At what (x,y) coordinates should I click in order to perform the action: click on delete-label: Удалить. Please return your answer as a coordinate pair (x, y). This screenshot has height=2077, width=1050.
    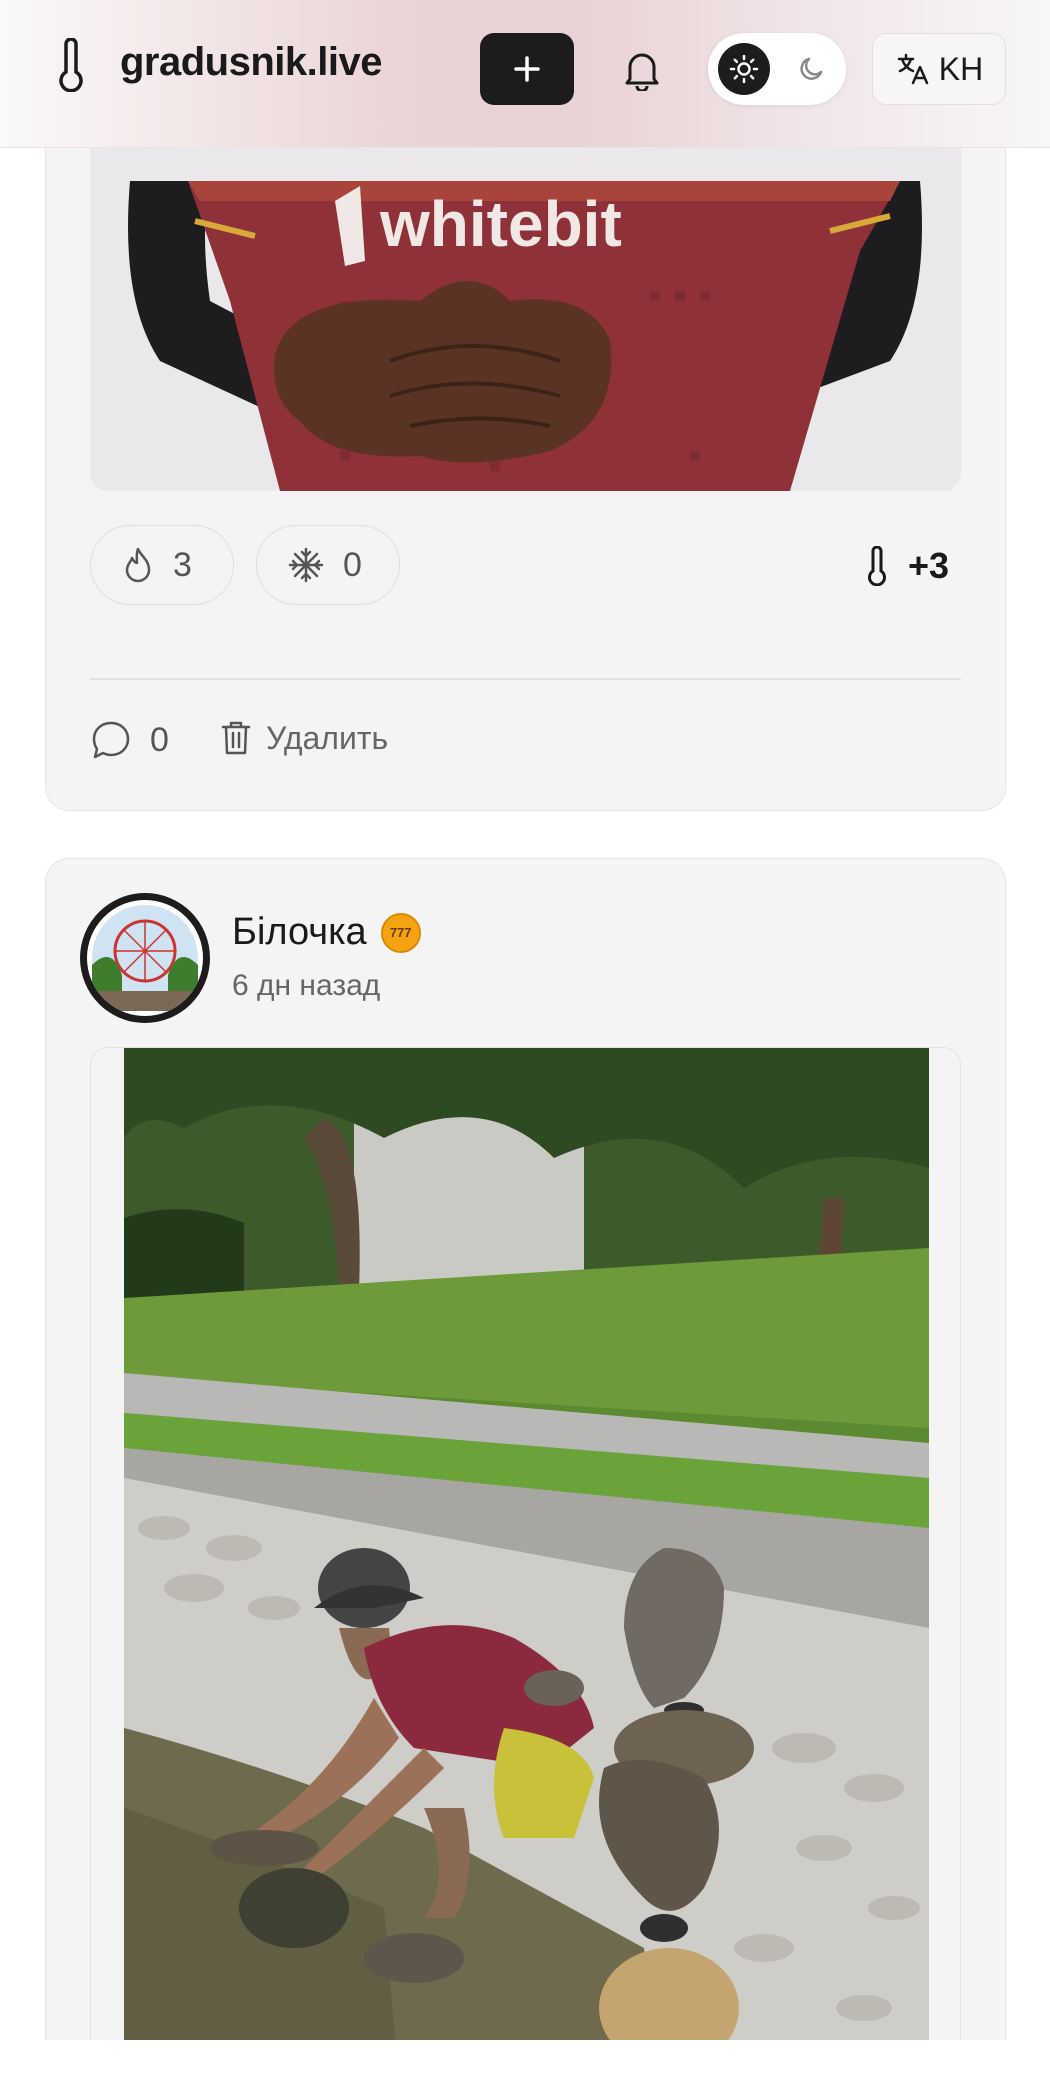
    Looking at the image, I should click on (327, 737).